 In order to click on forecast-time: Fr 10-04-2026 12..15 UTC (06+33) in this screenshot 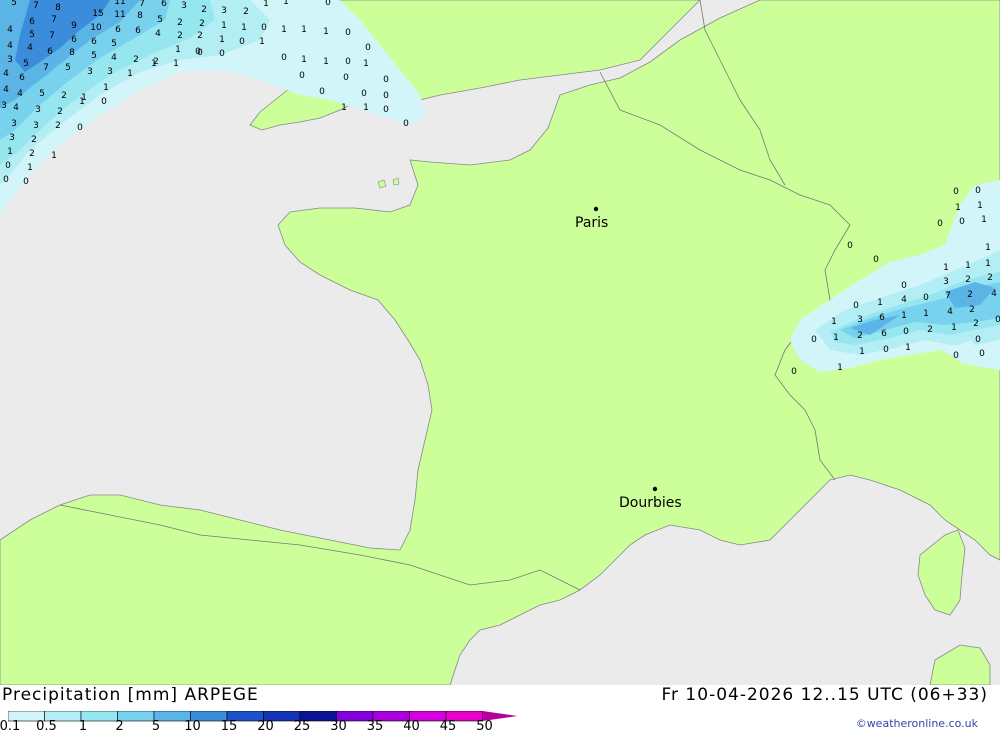, I will do `click(824, 695)`.